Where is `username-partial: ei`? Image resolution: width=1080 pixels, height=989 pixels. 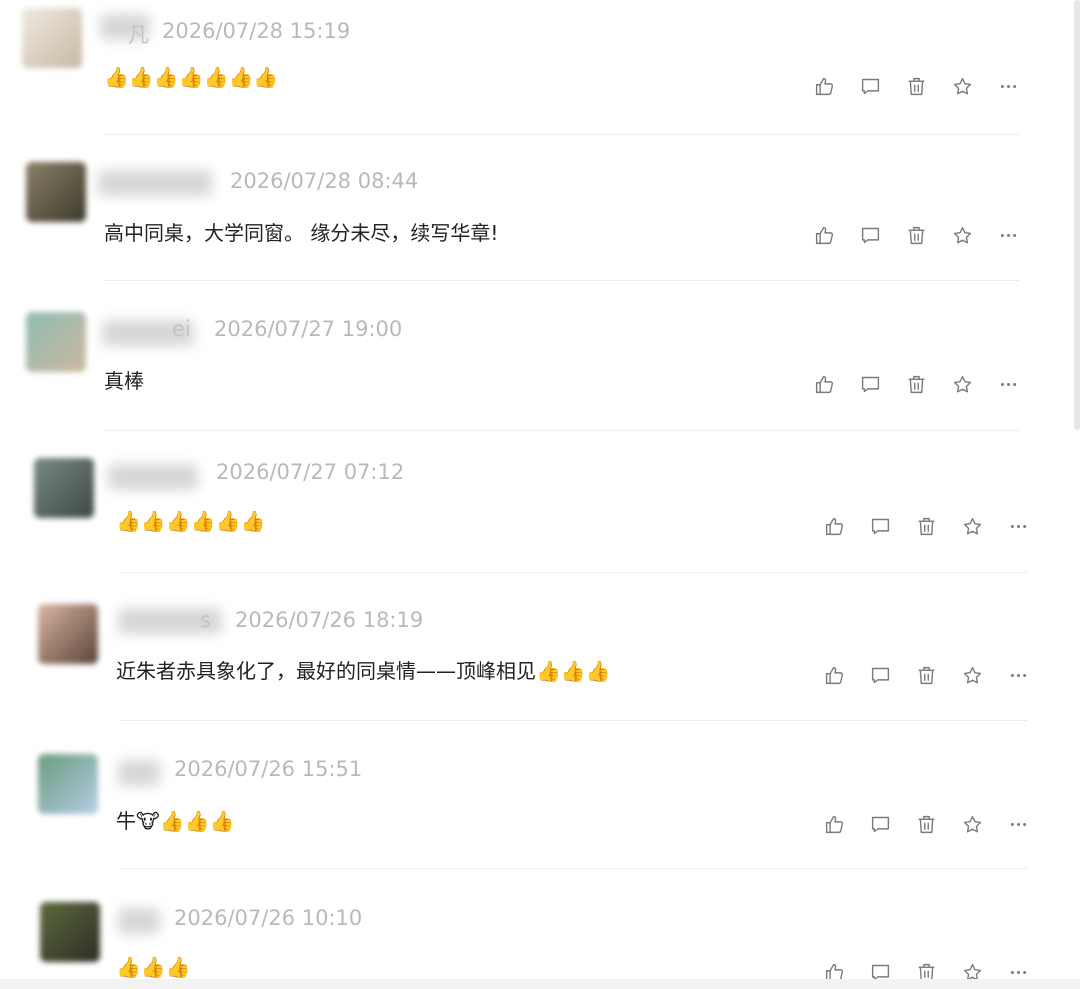 username-partial: ei is located at coordinates (181, 329).